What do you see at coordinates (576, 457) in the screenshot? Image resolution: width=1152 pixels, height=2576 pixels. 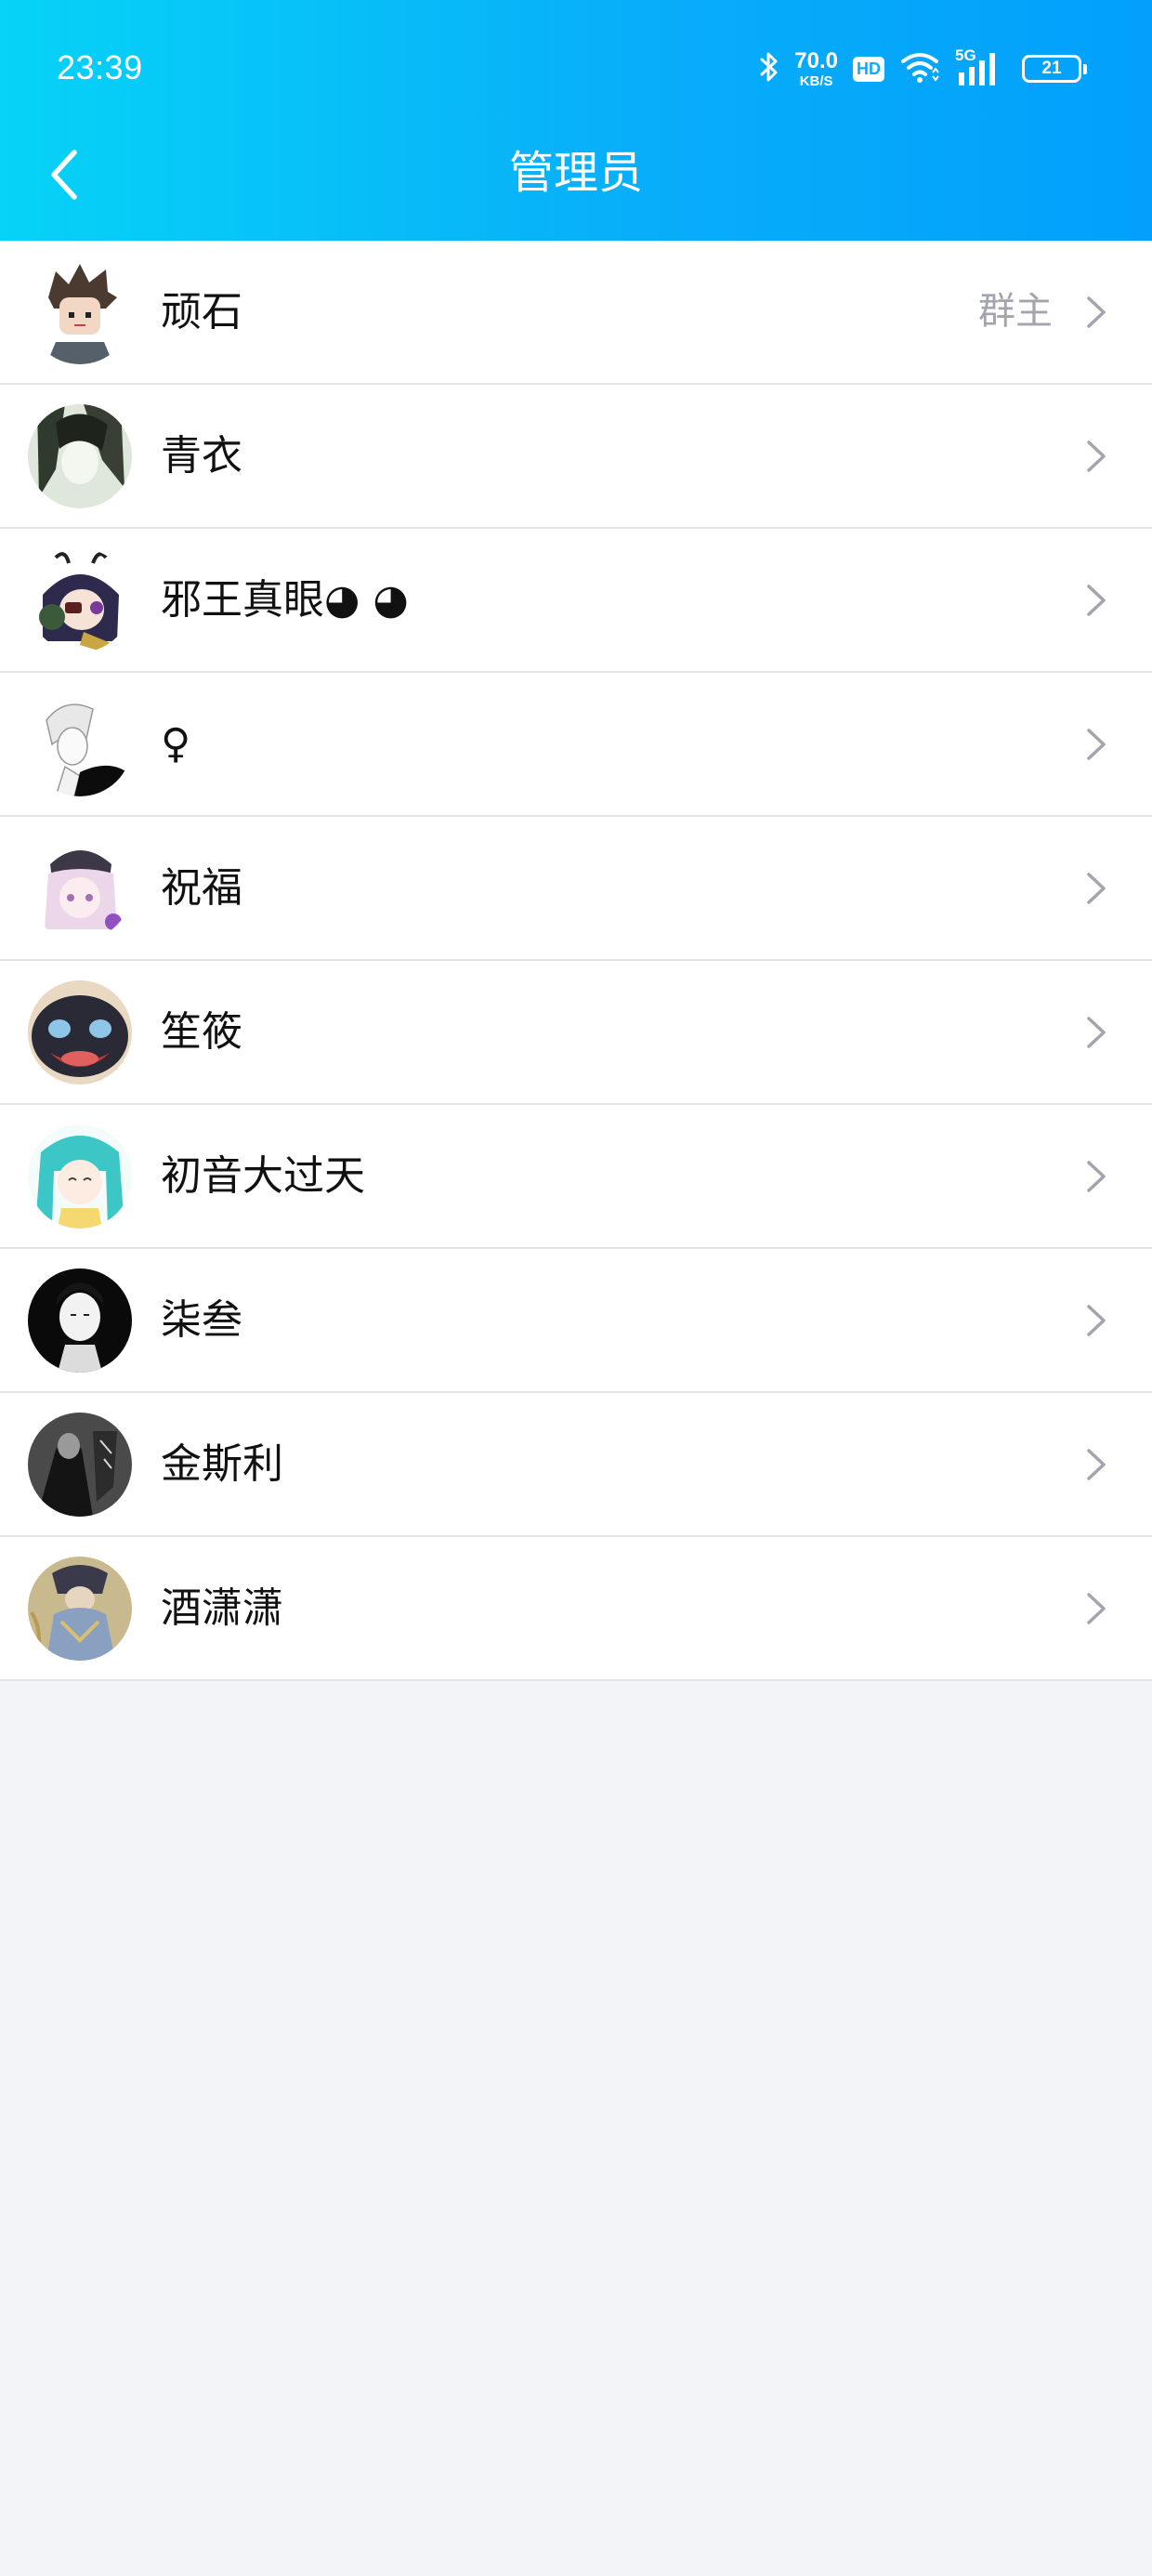 I see `list-item: 青衣` at bounding box center [576, 457].